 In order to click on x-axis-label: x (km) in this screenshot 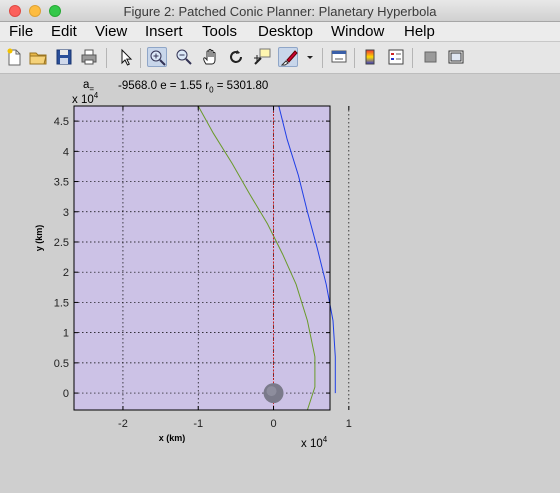, I will do `click(172, 438)`.